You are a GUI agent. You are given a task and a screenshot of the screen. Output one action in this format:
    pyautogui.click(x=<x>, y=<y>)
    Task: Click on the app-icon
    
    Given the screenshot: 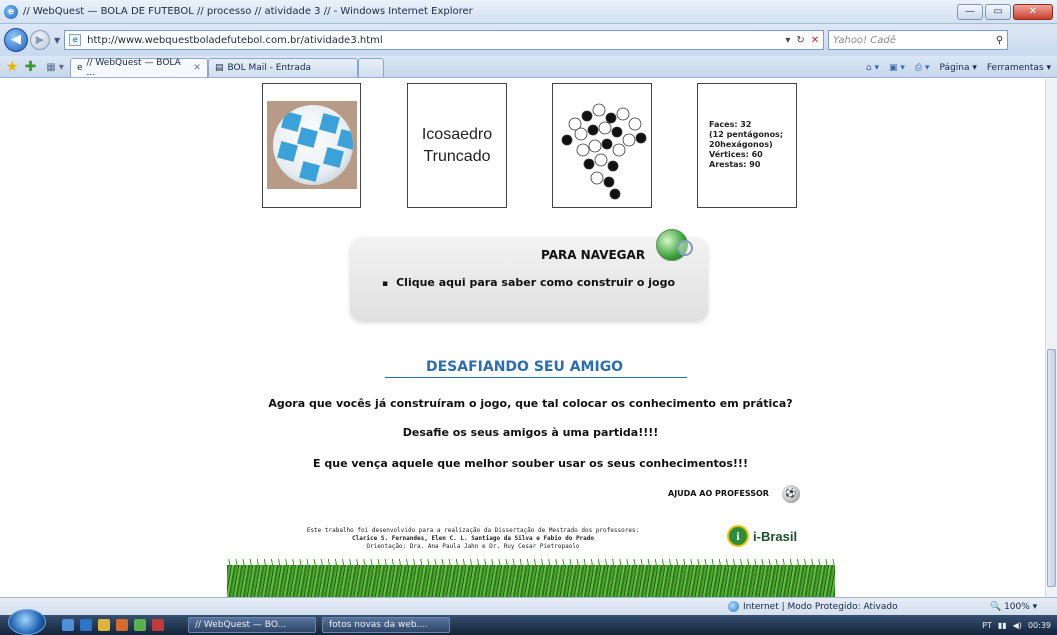 What is the action you would take?
    pyautogui.click(x=140, y=625)
    